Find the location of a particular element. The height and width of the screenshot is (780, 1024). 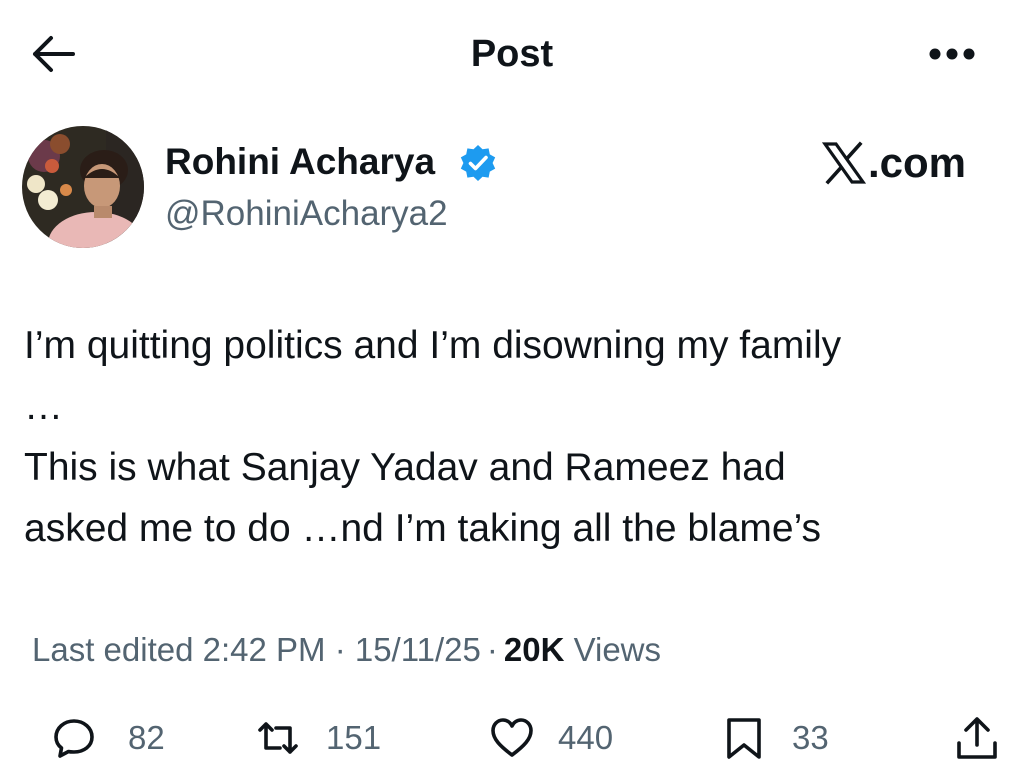

reply-button: 82 is located at coordinates (108, 738).